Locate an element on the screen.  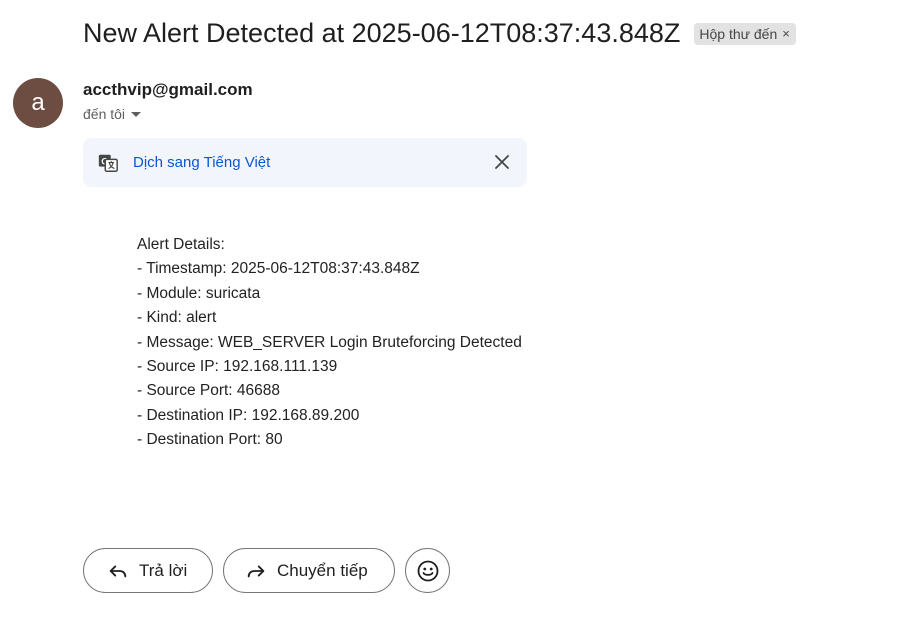
inbox-label-chip: Hộp thư đến × is located at coordinates (745, 33).